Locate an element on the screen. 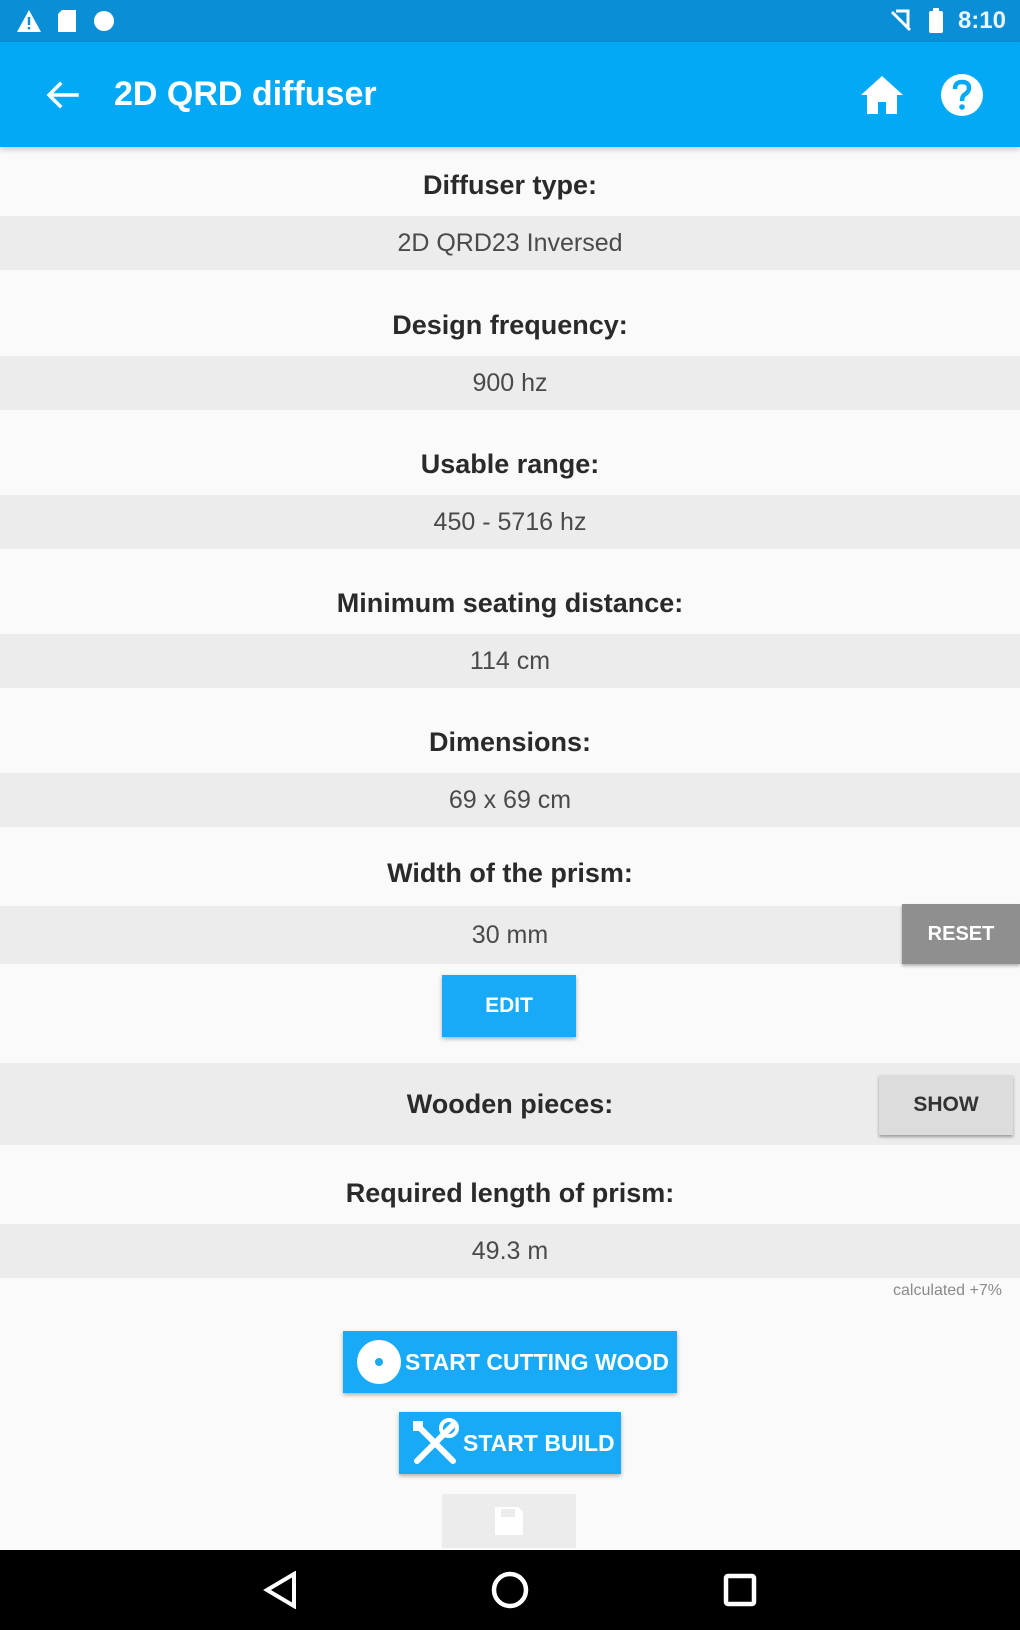 Image resolution: width=1020 pixels, height=1630 pixels. android-icon is located at coordinates (104, 21).